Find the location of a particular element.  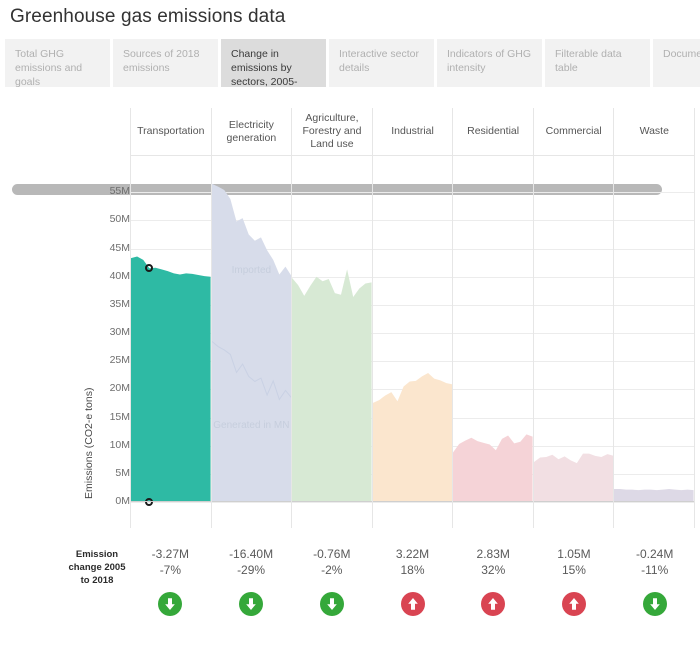

tab-6: Documentation is located at coordinates (676, 63).